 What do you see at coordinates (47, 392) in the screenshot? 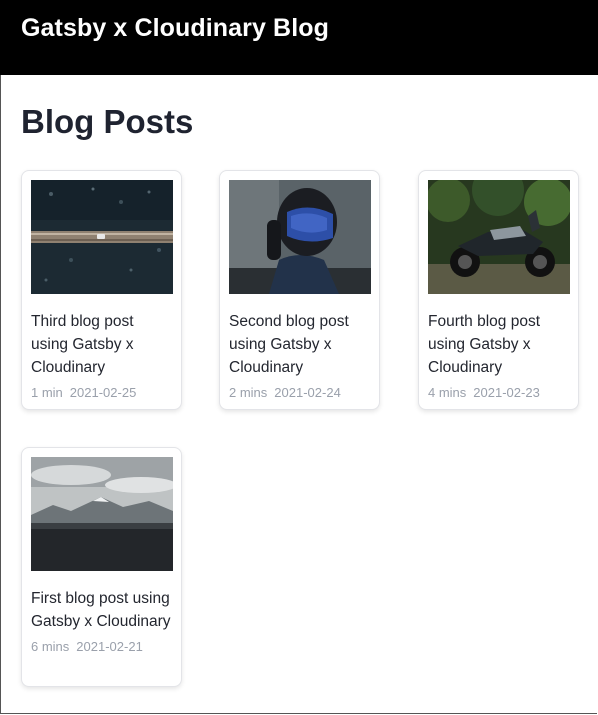
I see `read-time: 1 min` at bounding box center [47, 392].